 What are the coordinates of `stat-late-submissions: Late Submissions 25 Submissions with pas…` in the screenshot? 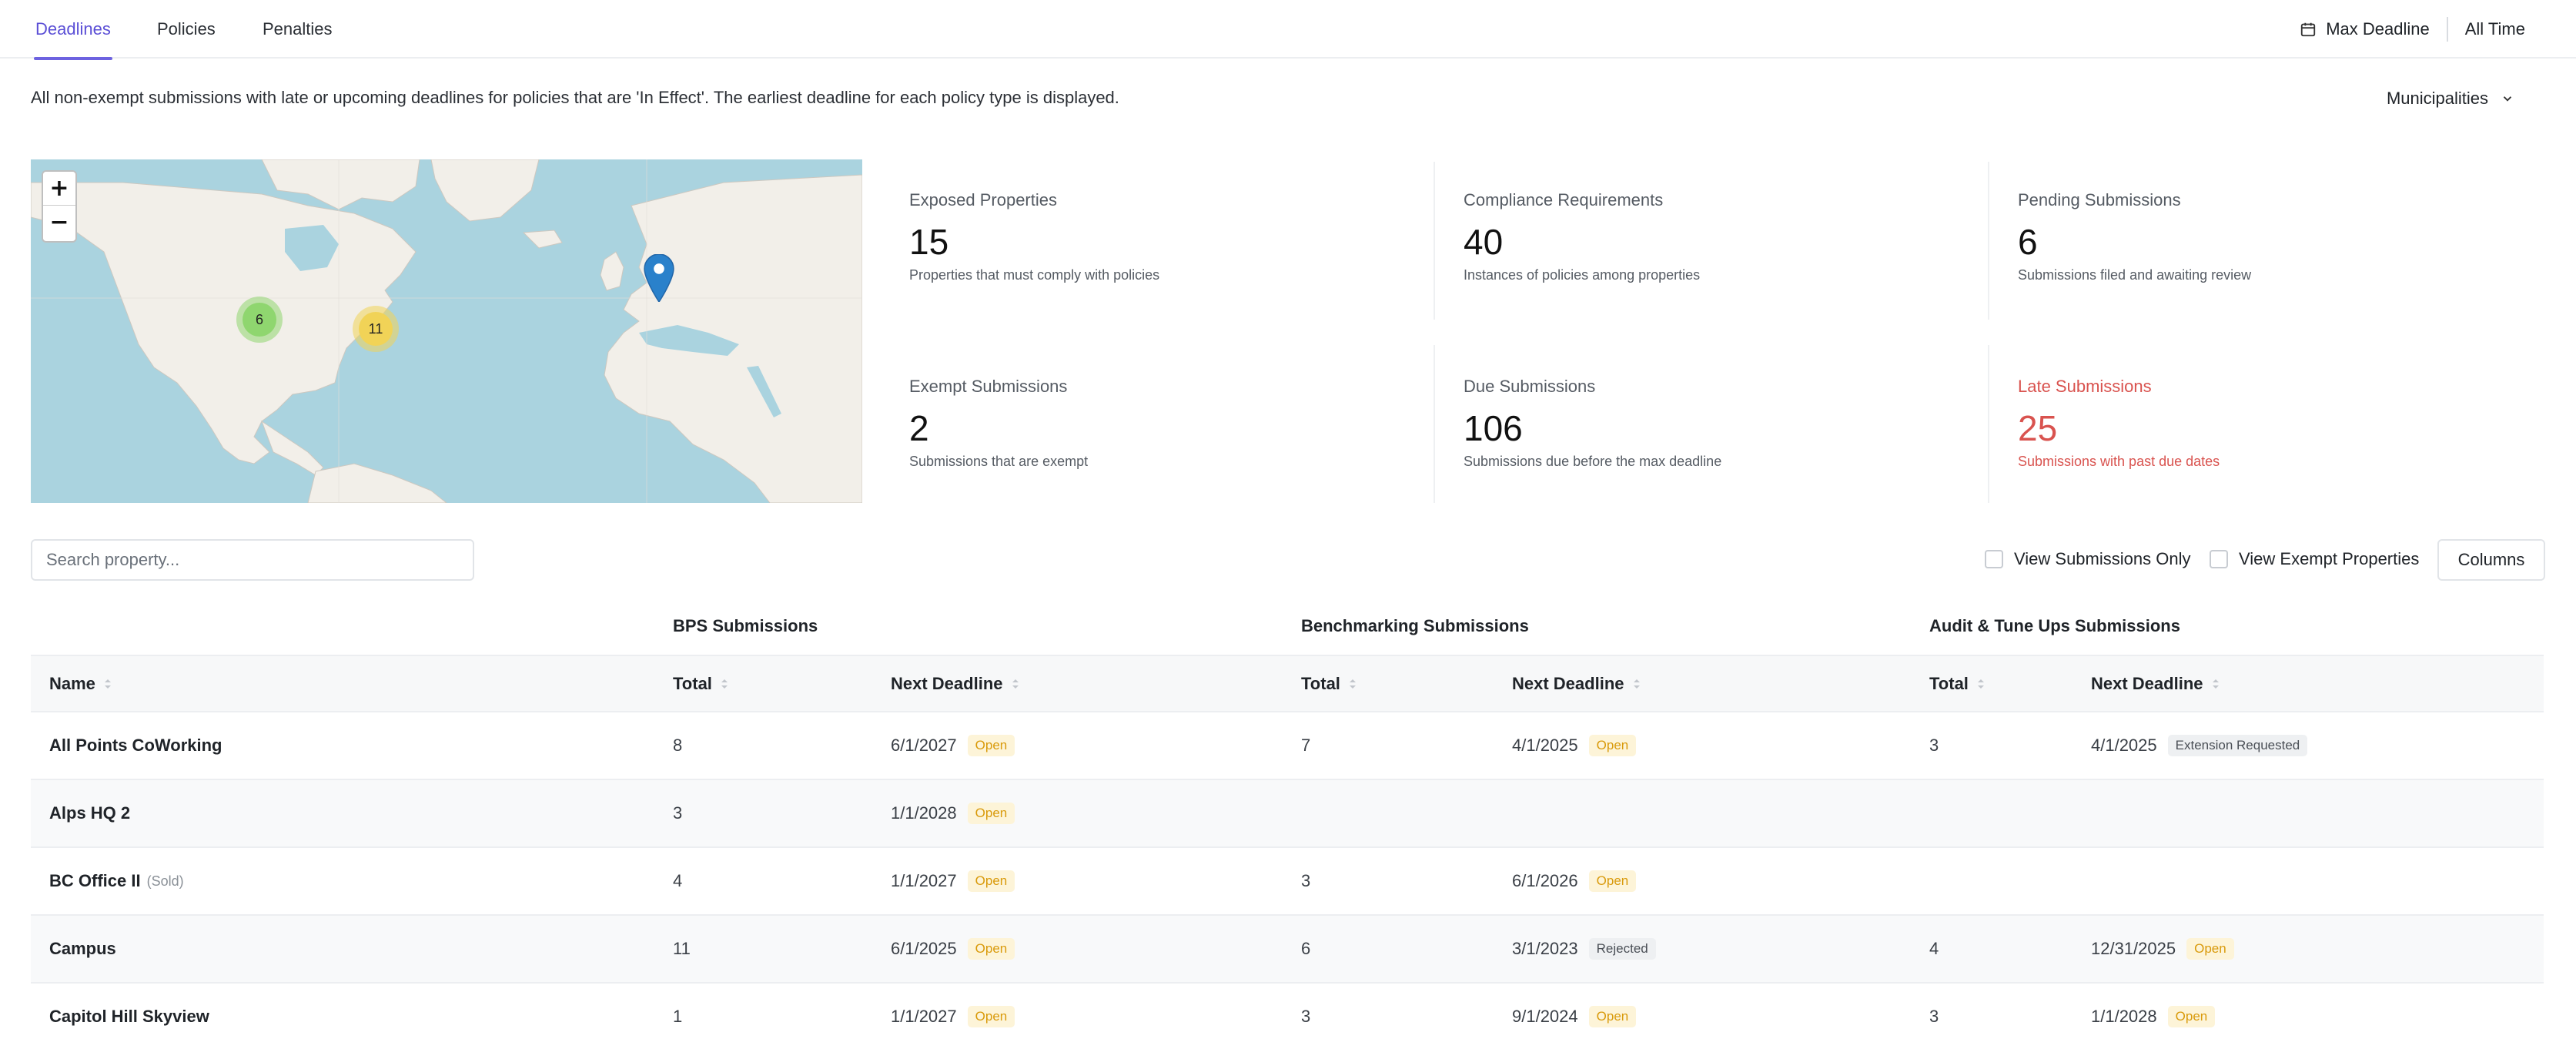 It's located at (2280, 438).